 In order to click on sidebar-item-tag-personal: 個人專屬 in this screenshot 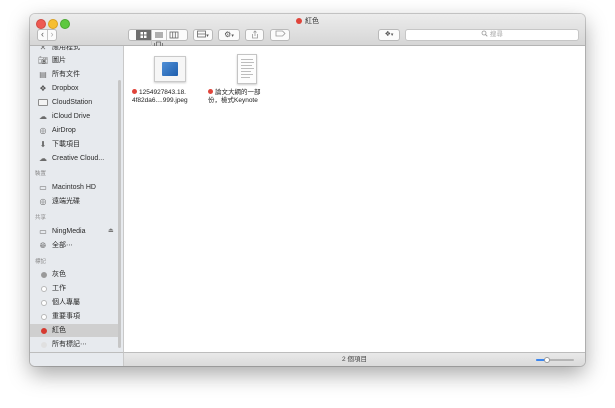, I will do `click(74, 302)`.